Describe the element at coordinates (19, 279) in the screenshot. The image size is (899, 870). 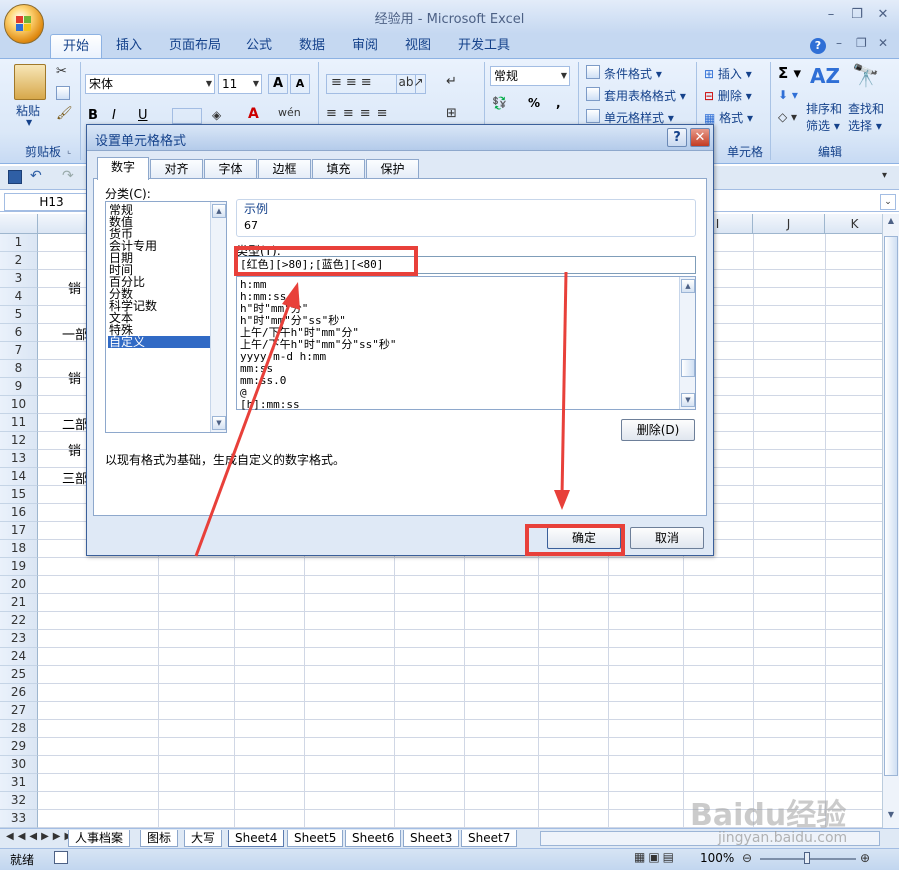
I see `row-header: 3` at that location.